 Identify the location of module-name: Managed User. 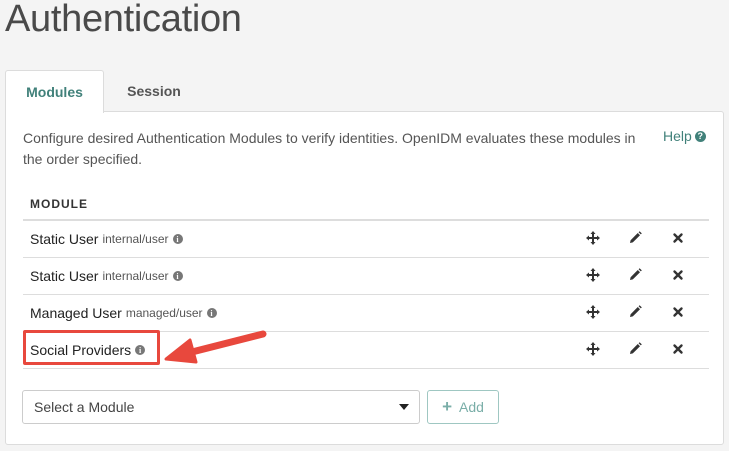
(76, 313).